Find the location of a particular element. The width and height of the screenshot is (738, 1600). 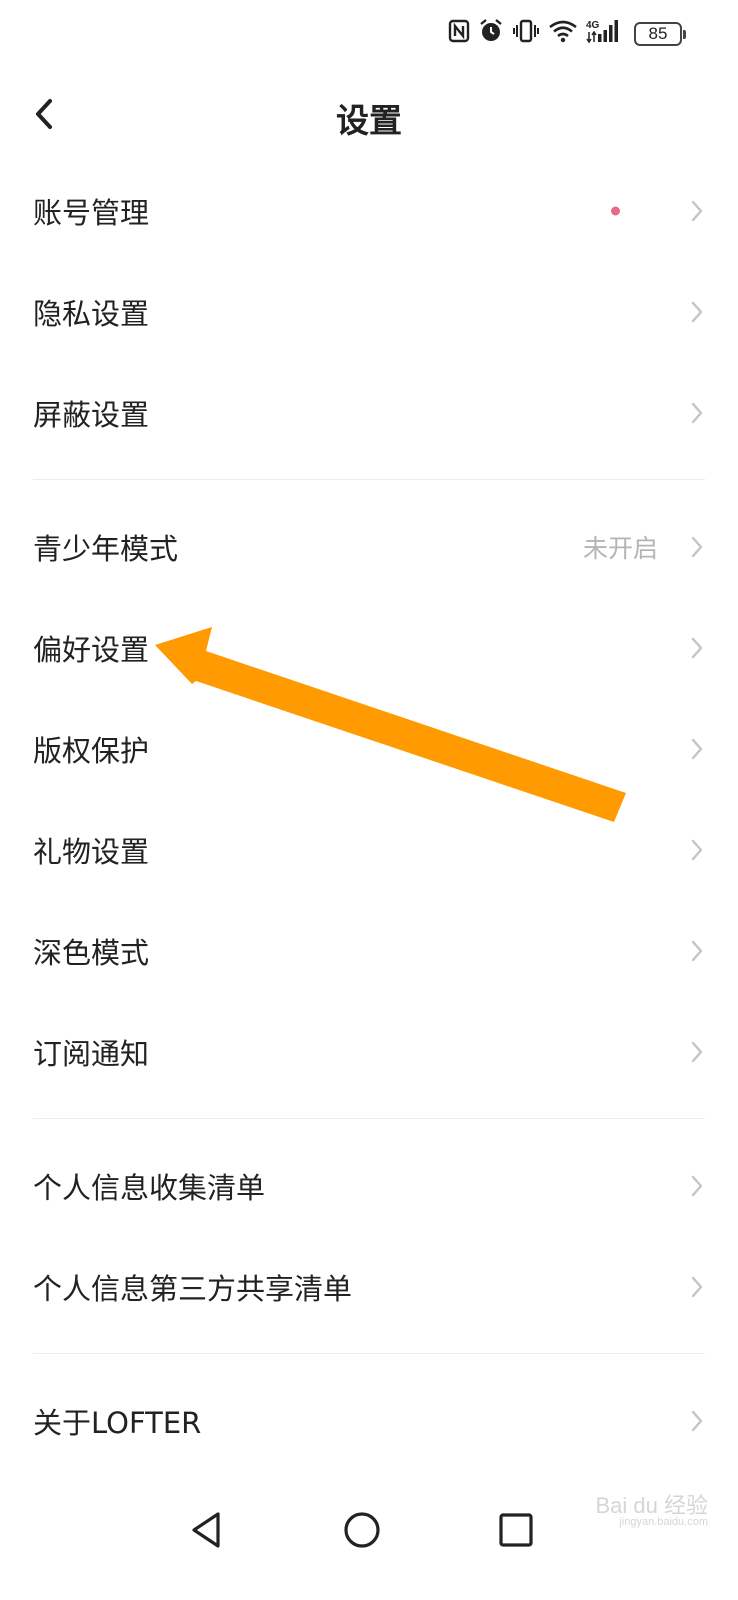

settings-item-privacy: 隐私设置 is located at coordinates (369, 311).